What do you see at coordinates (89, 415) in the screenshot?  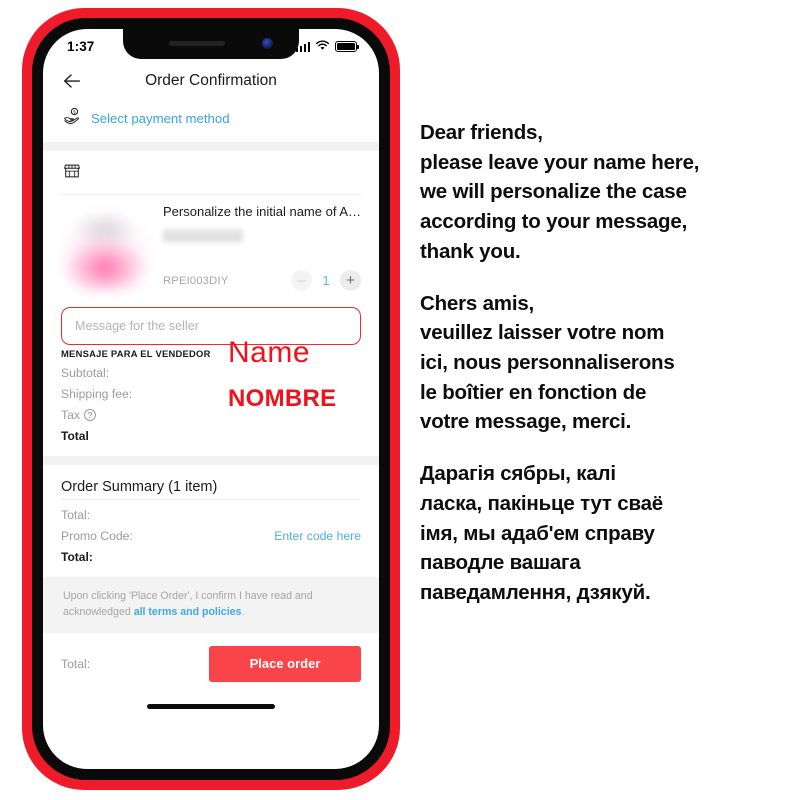 I see `help-question-icon: ?` at bounding box center [89, 415].